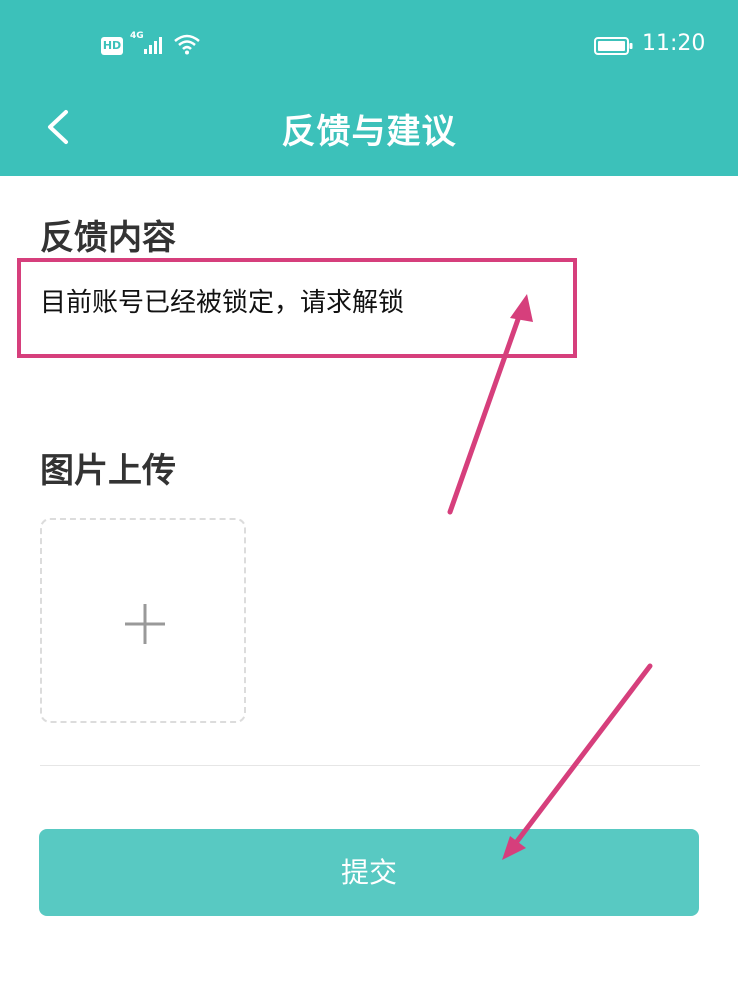 The height and width of the screenshot is (1008, 738). Describe the element at coordinates (297, 308) in the screenshot. I see `annotation-highlight-box` at that location.